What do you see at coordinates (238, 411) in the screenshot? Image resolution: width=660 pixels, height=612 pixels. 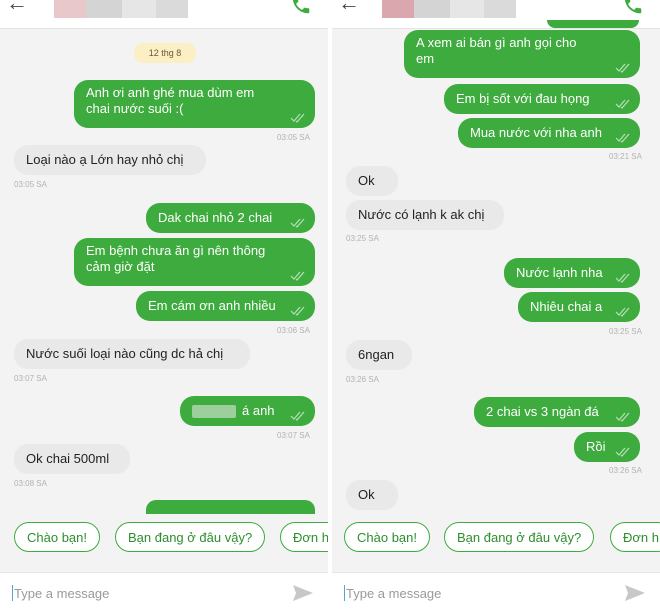 I see `message-text: á anh` at bounding box center [238, 411].